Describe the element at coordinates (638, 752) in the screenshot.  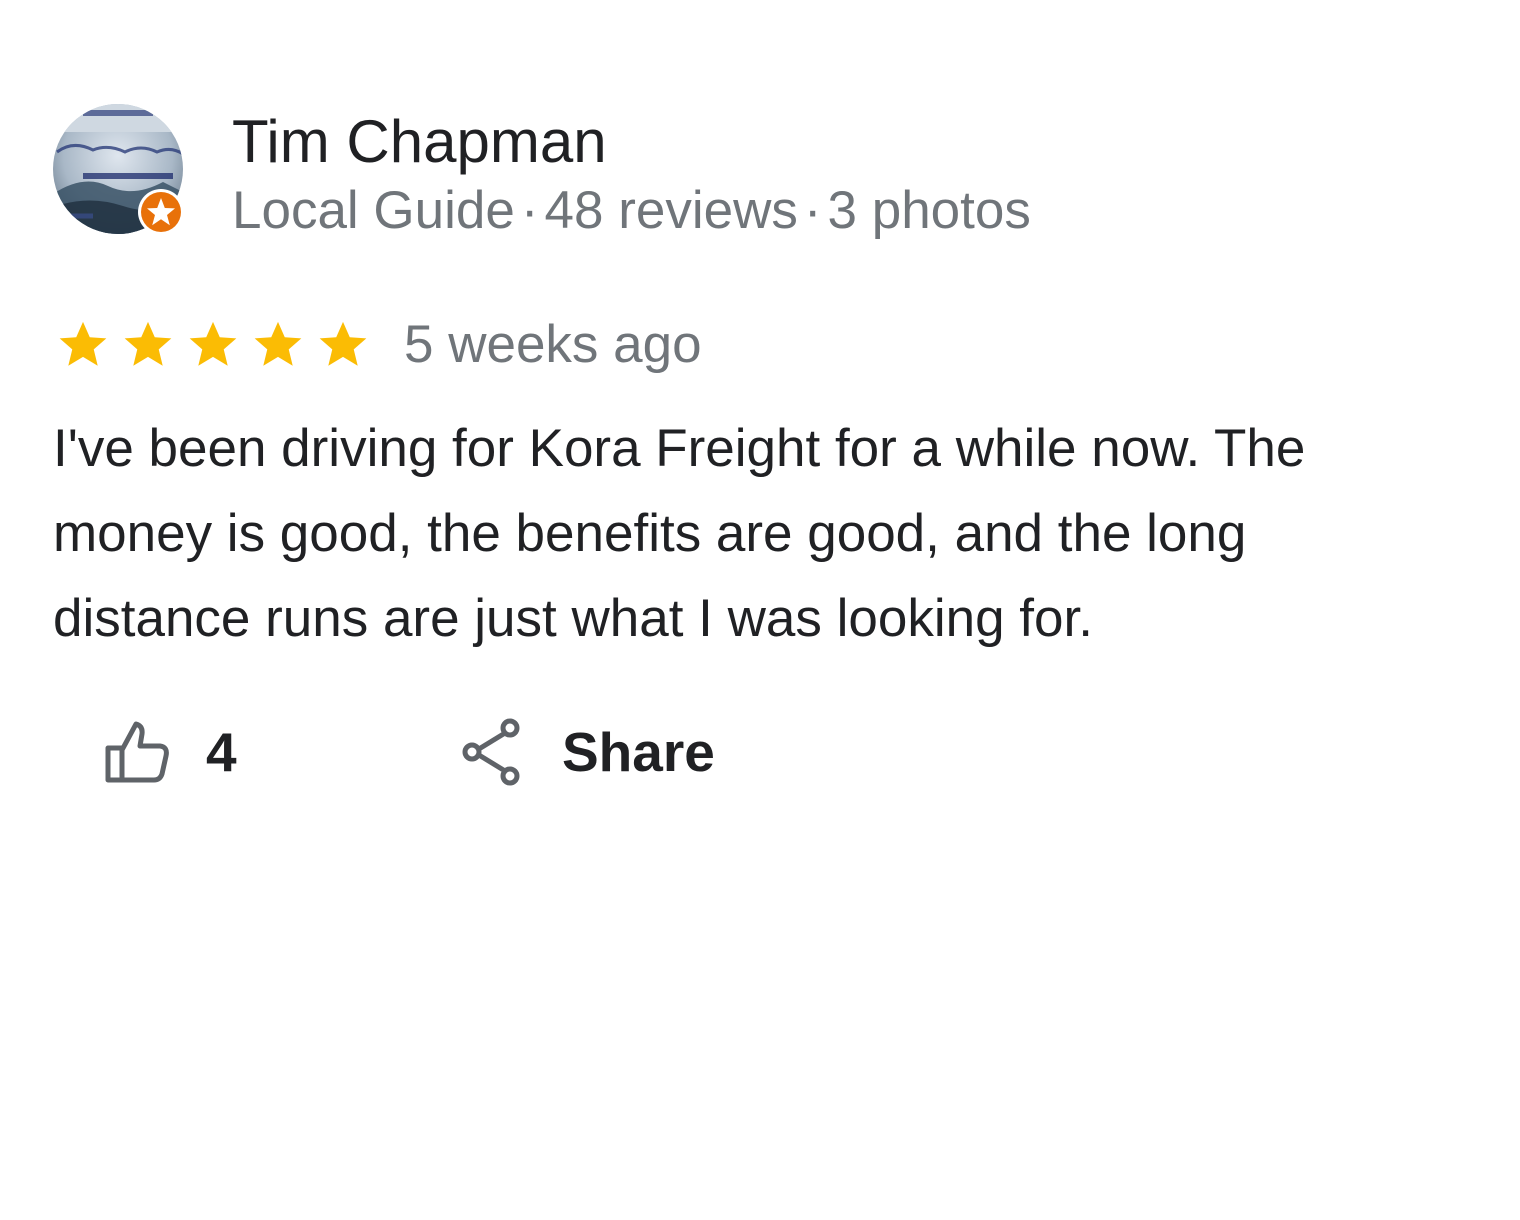
I see `share-label: Share` at that location.